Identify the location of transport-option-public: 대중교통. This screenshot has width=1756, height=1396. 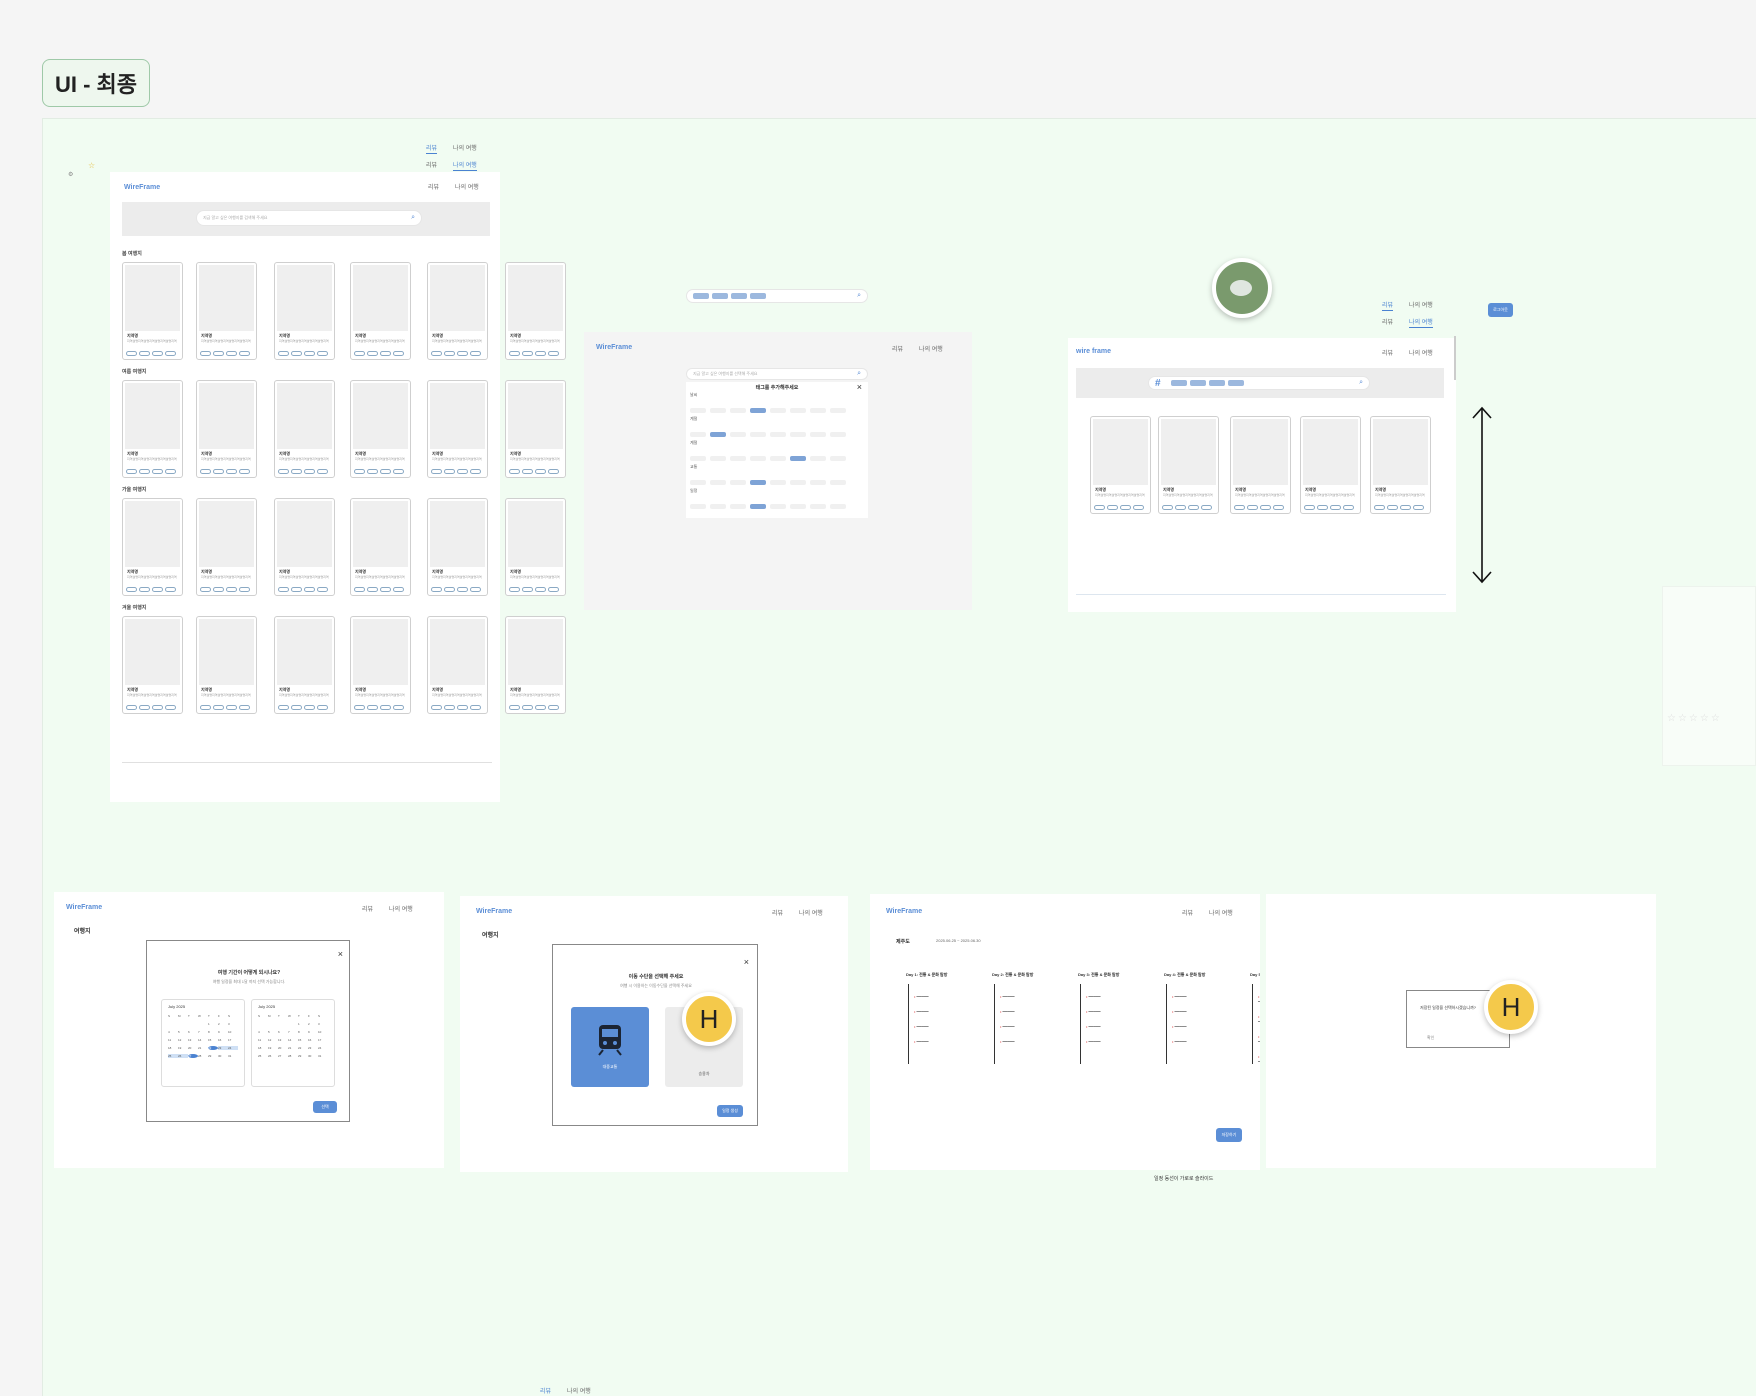
(610, 1047).